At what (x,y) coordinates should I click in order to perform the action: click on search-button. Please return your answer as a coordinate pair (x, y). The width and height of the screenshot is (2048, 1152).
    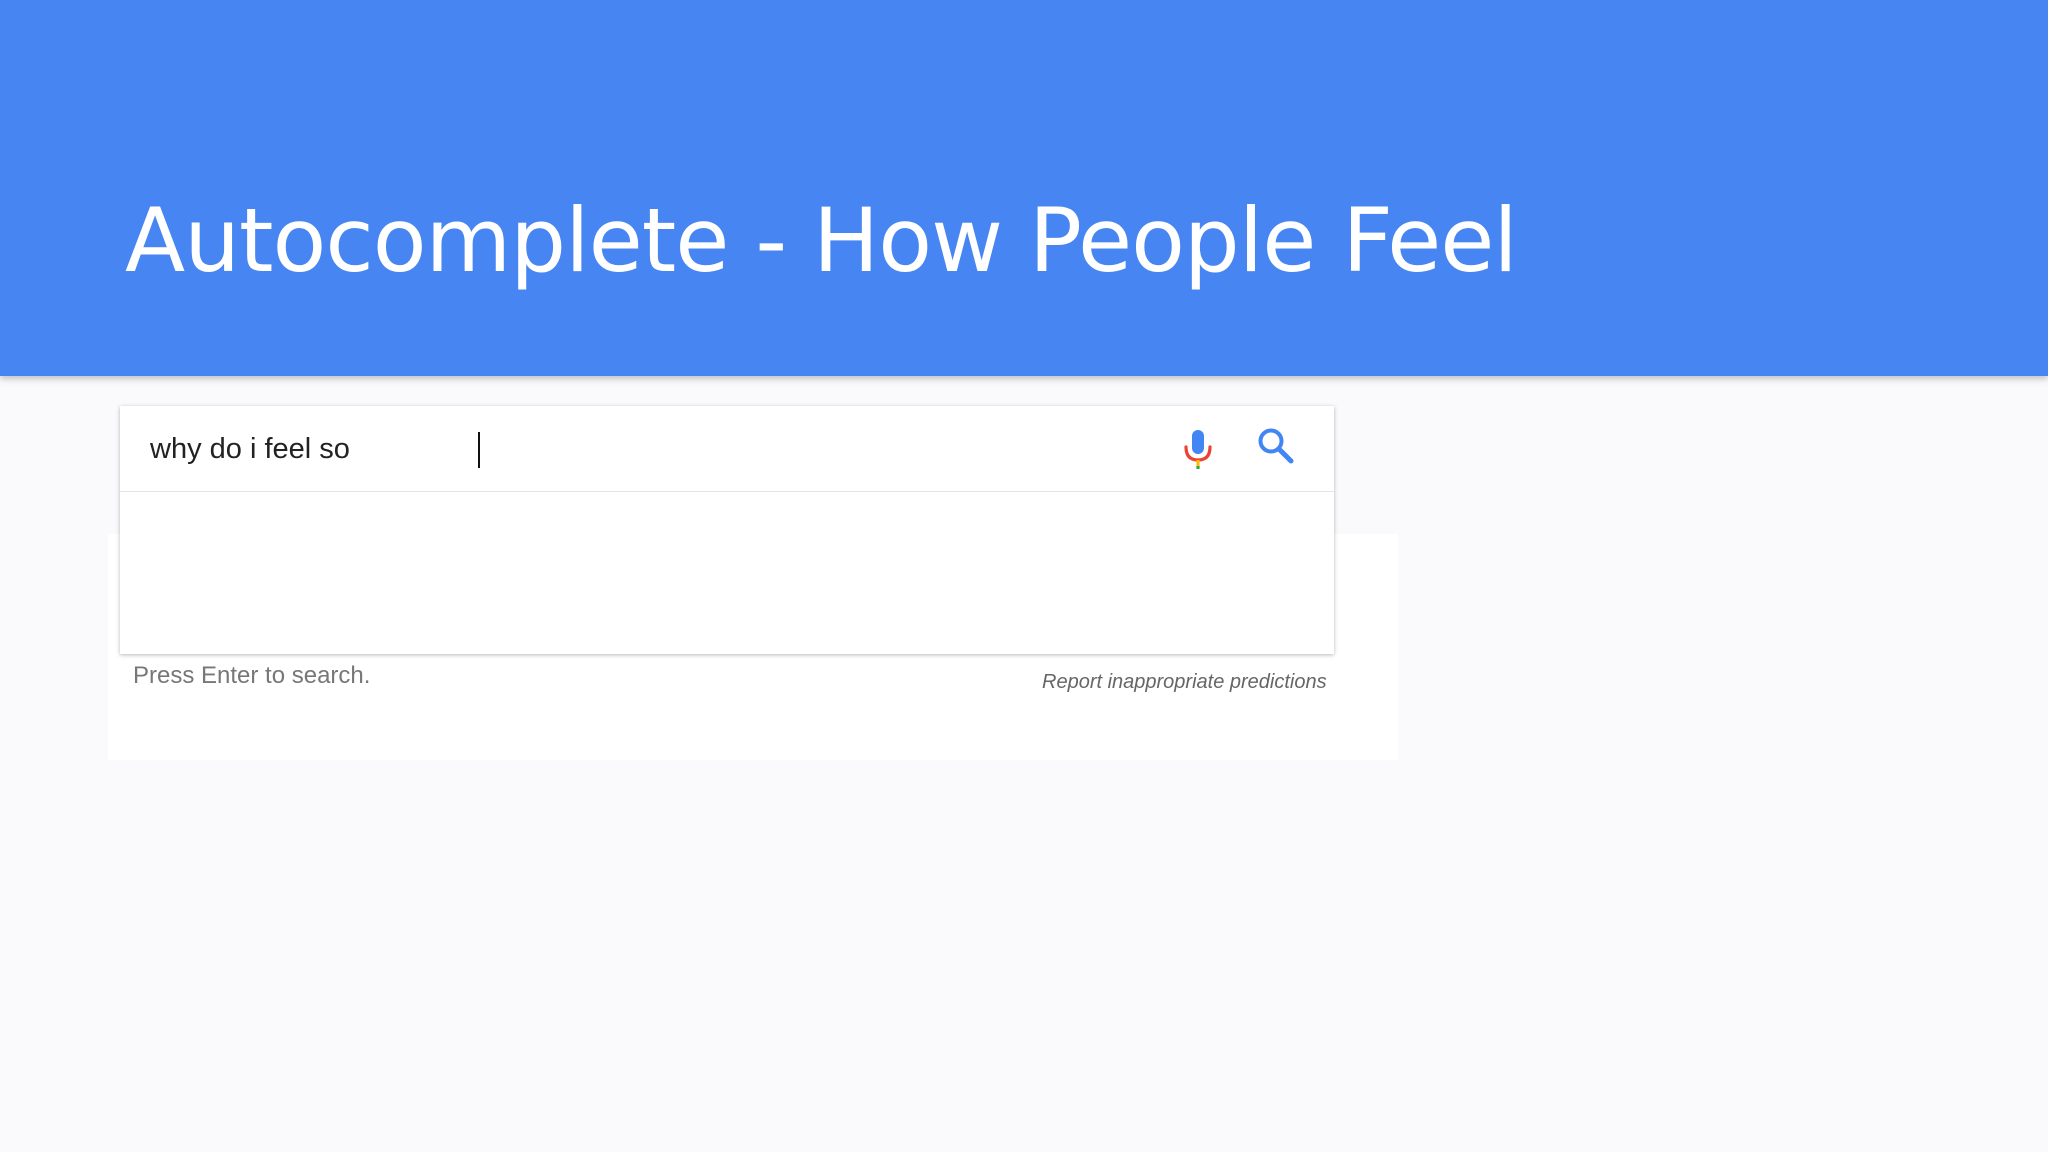
    Looking at the image, I should click on (1276, 446).